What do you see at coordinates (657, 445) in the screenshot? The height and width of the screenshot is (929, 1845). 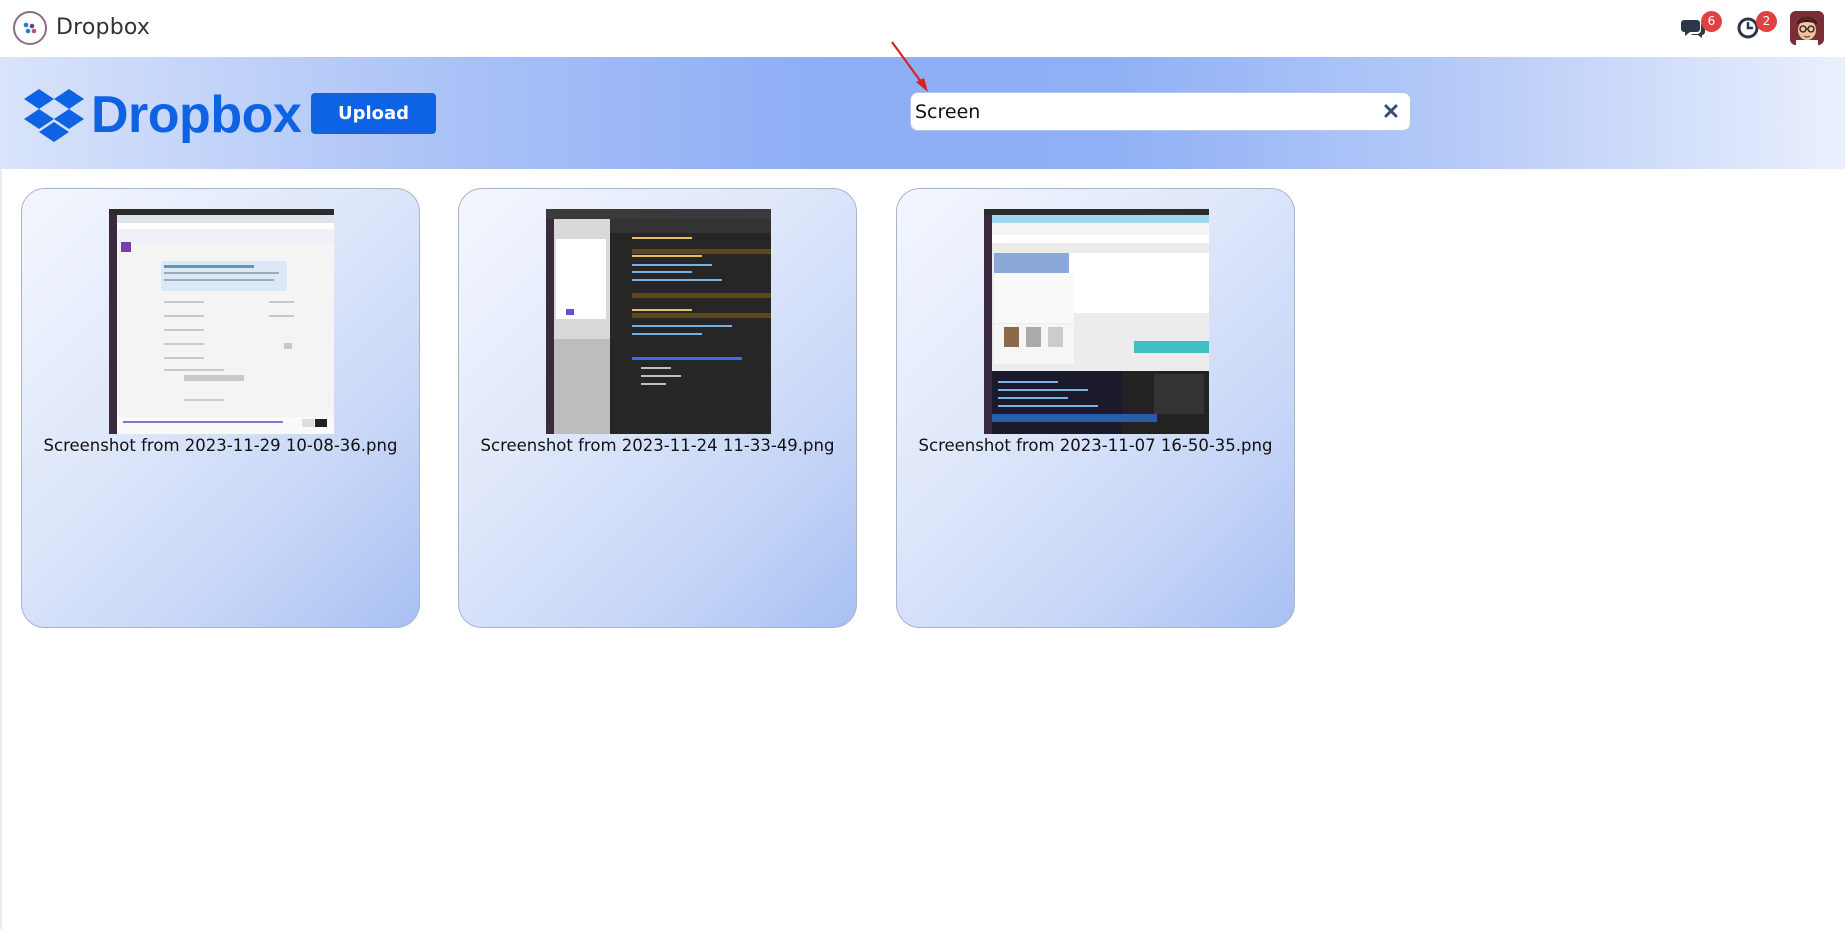 I see `file-name: Screenshot from 2023-11-24 11-33-49.png` at bounding box center [657, 445].